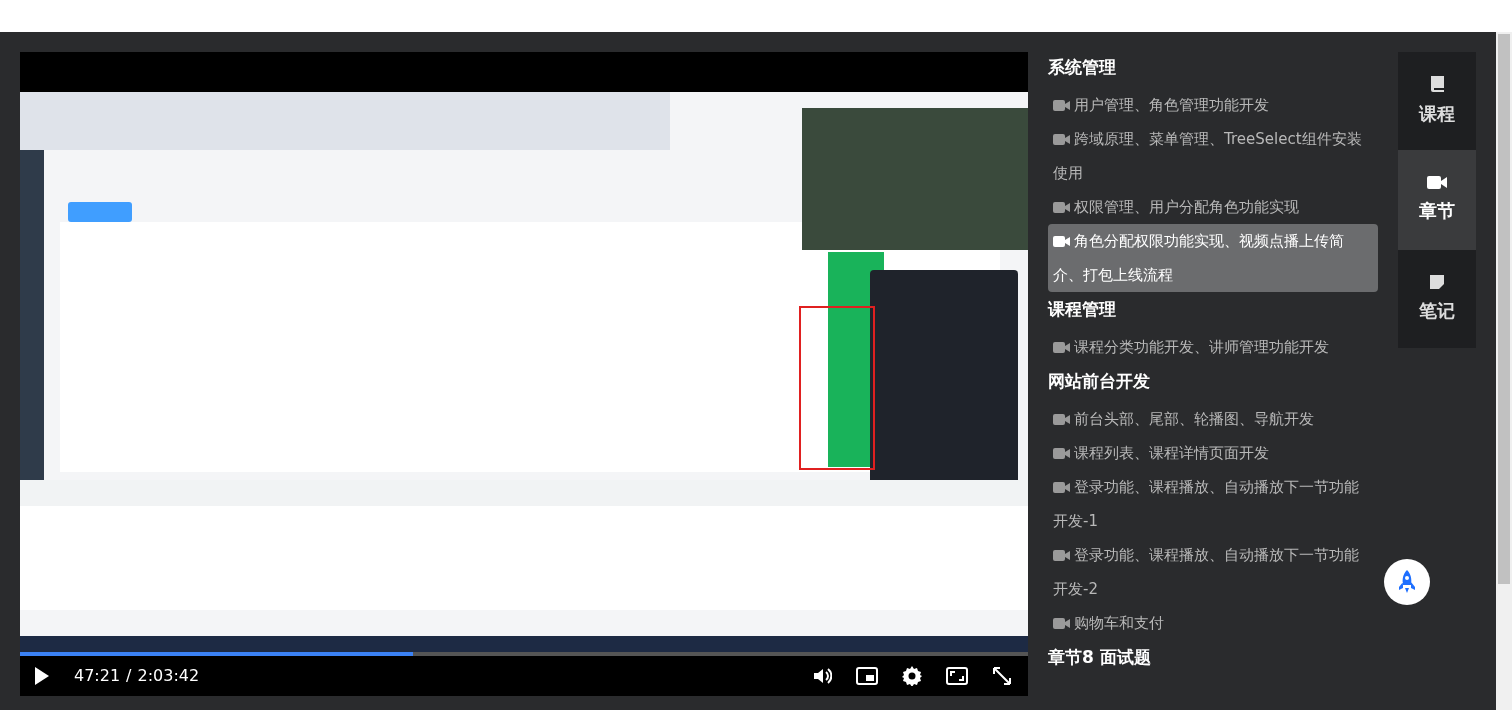 The width and height of the screenshot is (1512, 710). I want to click on side-tab: 章节, so click(1437, 200).